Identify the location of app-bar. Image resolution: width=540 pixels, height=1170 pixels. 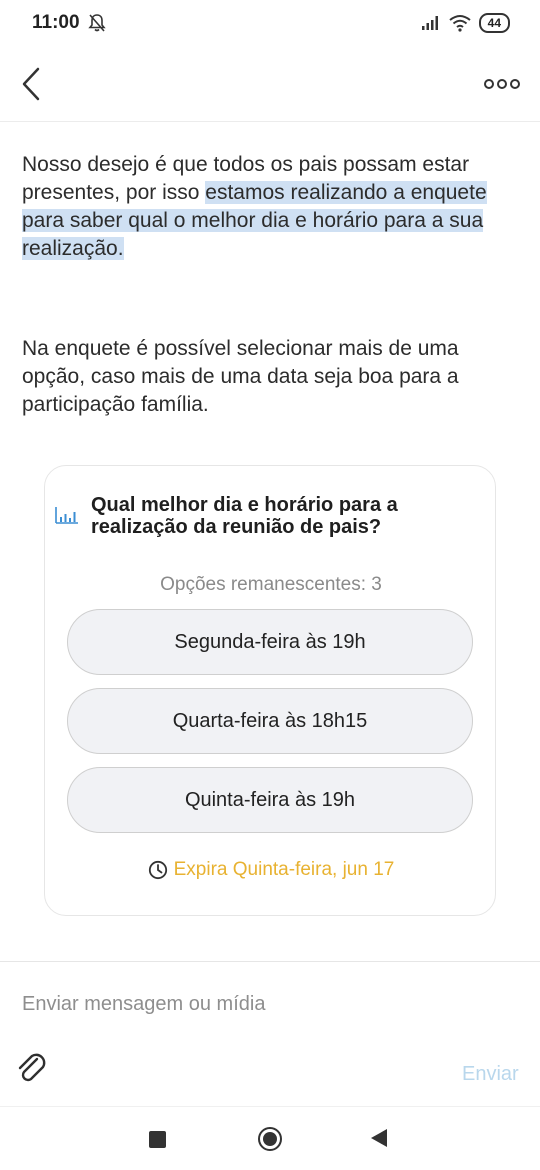
(270, 84).